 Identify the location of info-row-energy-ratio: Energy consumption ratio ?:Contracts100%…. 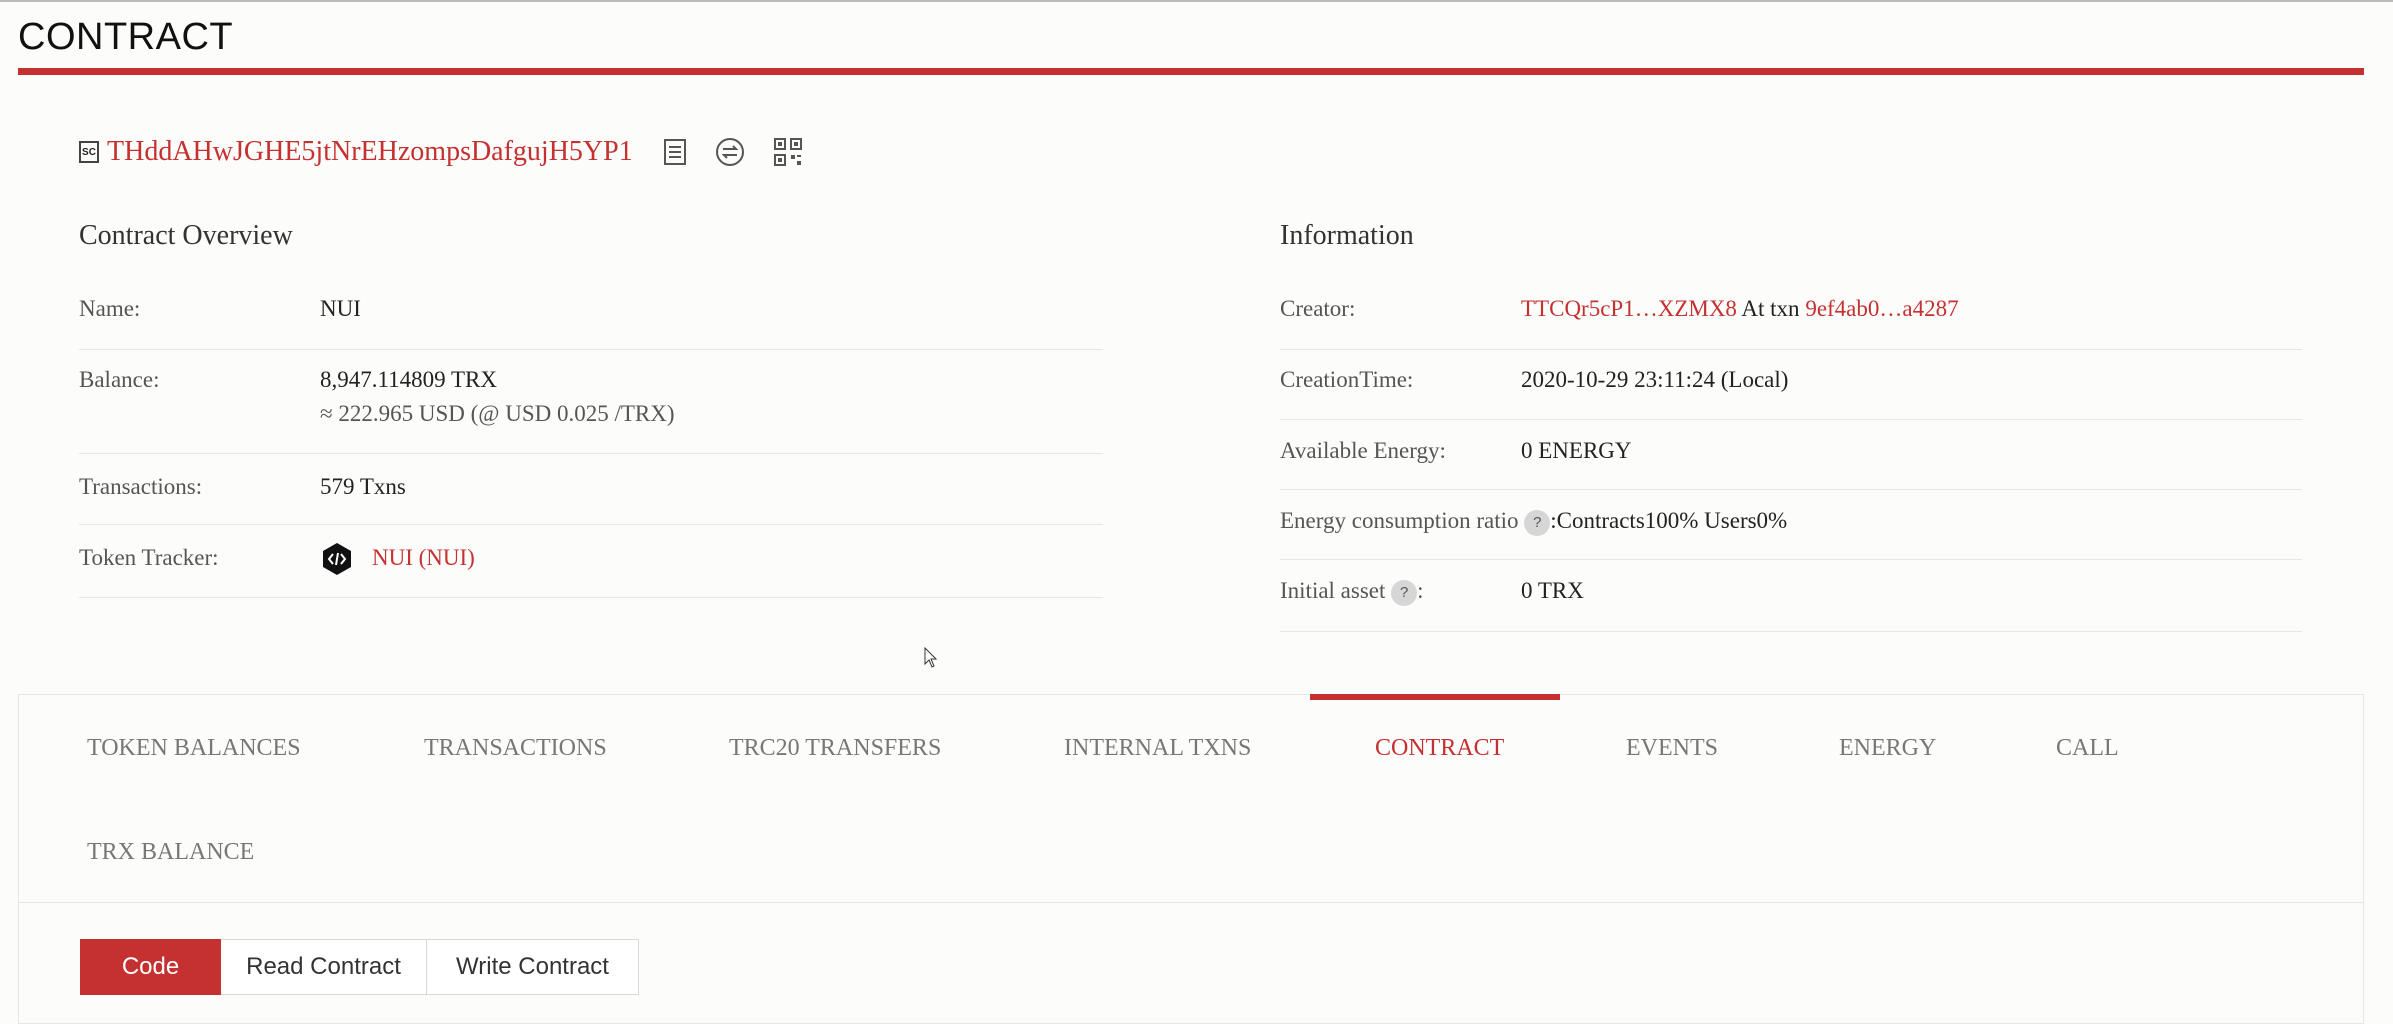
(1791, 525).